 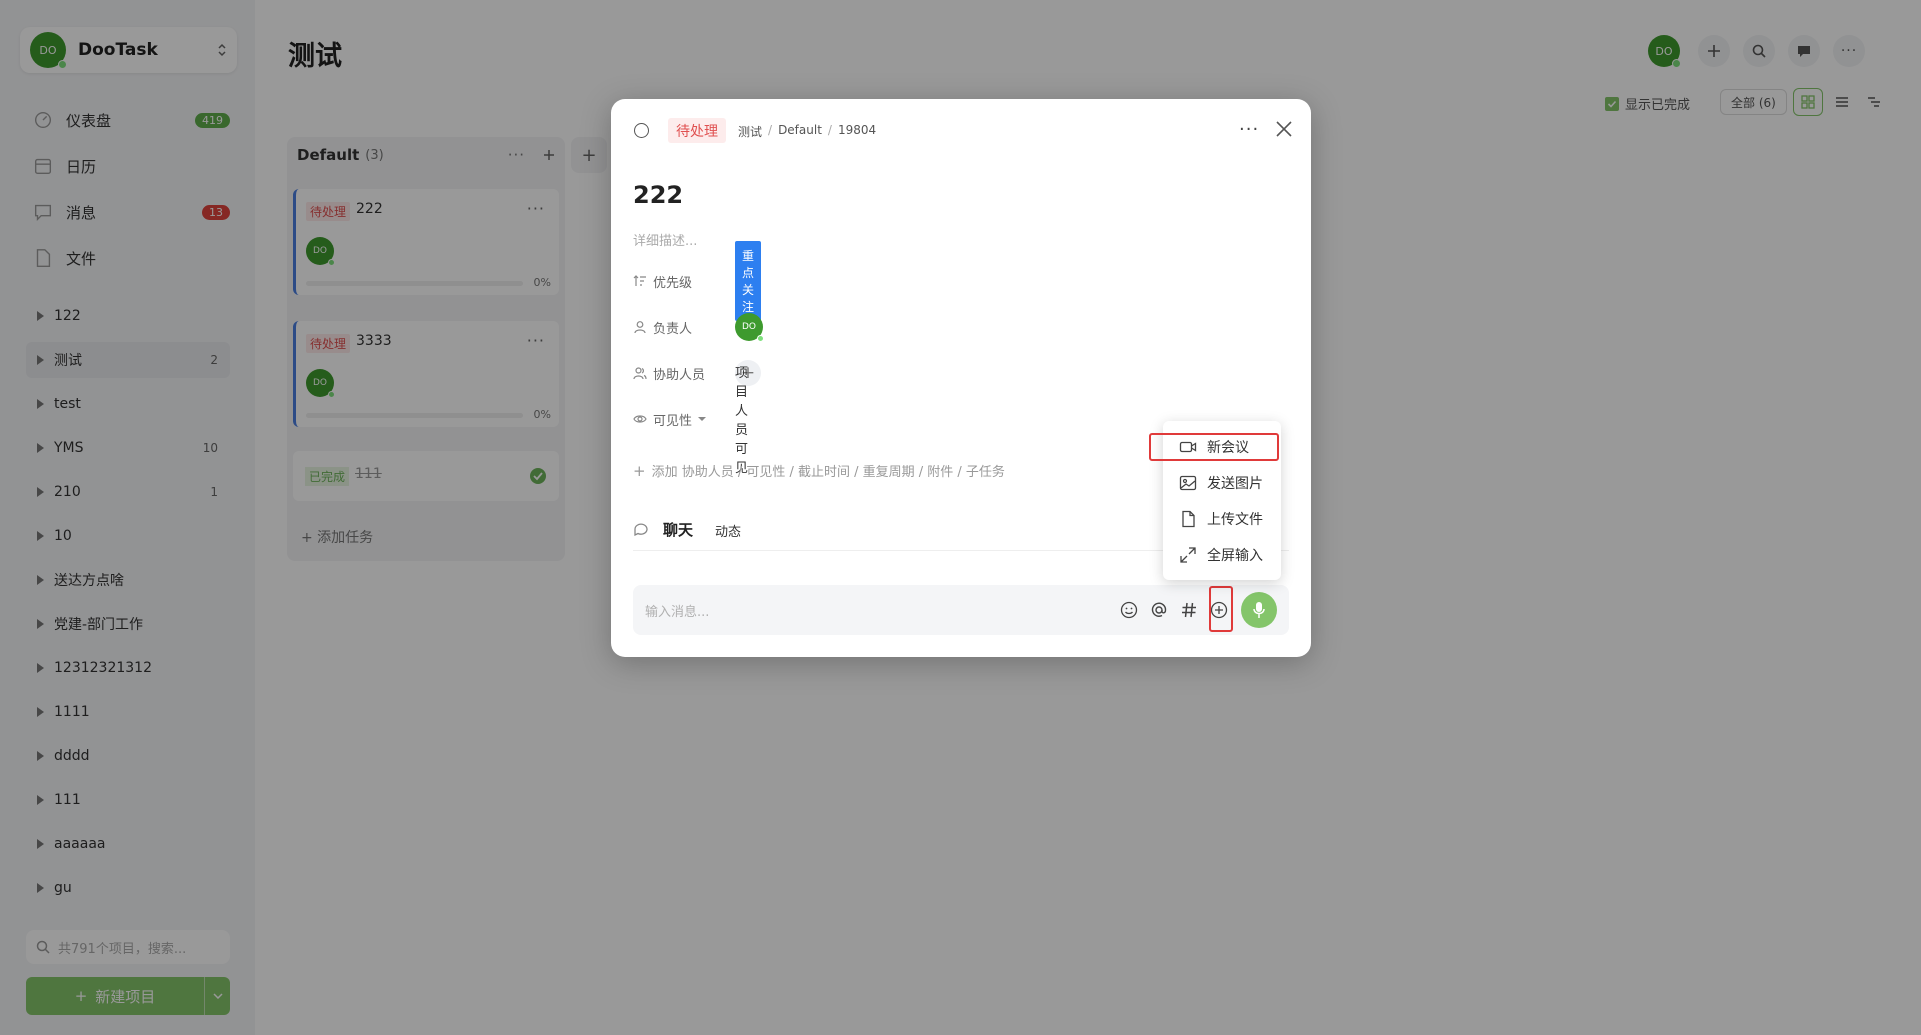 I want to click on menu-item-fullscreen-input: 全屏输入, so click(x=1221, y=555).